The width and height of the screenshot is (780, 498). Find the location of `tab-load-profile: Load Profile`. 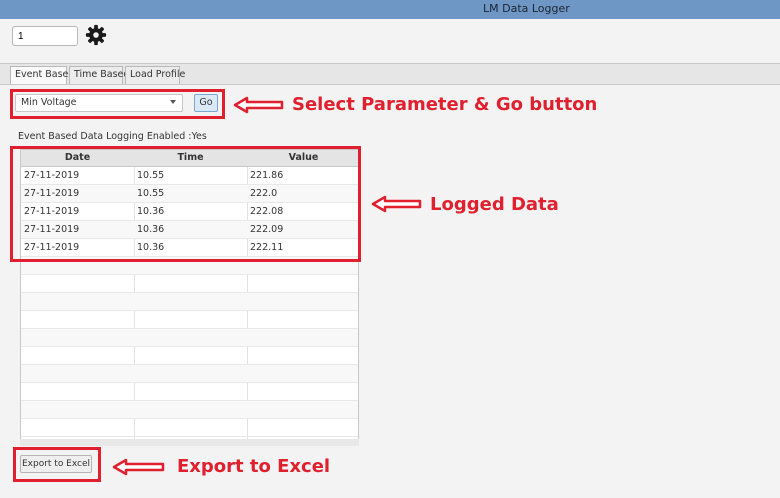

tab-load-profile: Load Profile is located at coordinates (155, 75).